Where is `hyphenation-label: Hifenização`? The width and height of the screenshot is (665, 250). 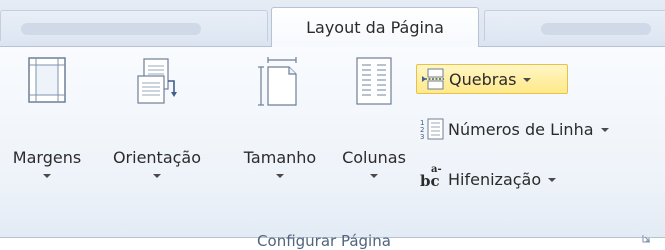 hyphenation-label: Hifenização is located at coordinates (495, 179).